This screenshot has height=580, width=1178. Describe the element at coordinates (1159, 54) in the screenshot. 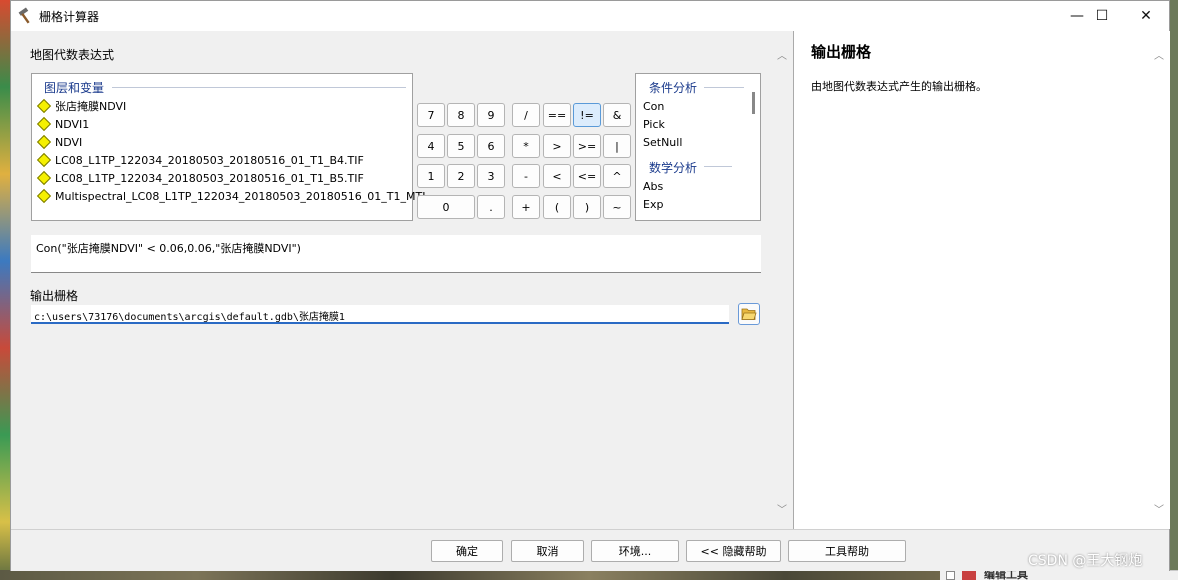

I see `help-scroll-up-arrow: ︿` at that location.